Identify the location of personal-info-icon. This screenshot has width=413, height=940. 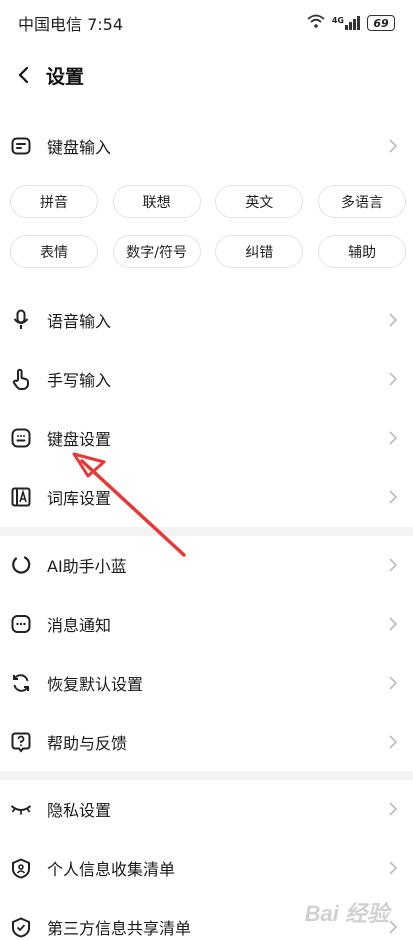
(21, 868).